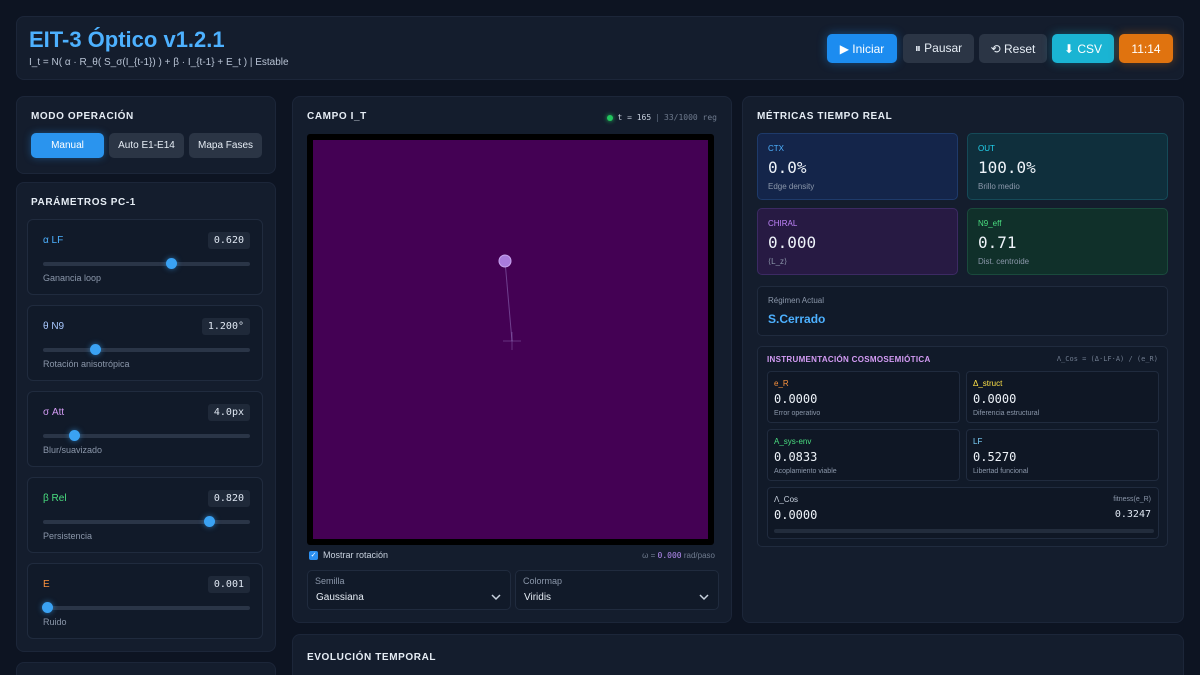 This screenshot has width=1200, height=675. What do you see at coordinates (793, 441) in the screenshot?
I see `instr-label: A_sys-env` at bounding box center [793, 441].